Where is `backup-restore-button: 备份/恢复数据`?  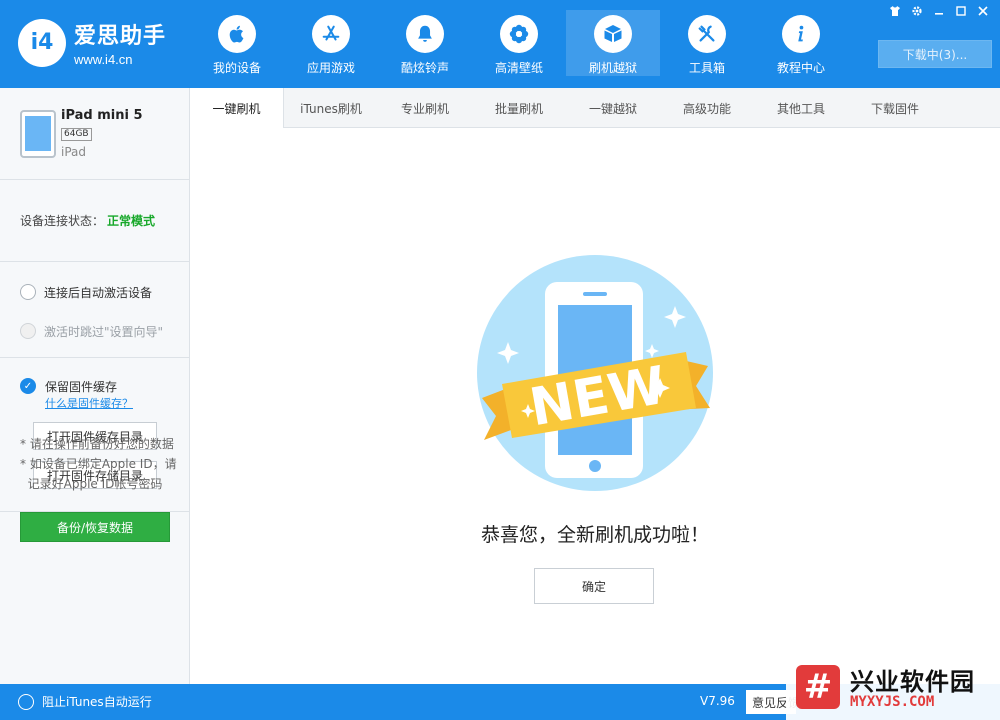
backup-restore-button: 备份/恢复数据 is located at coordinates (95, 527).